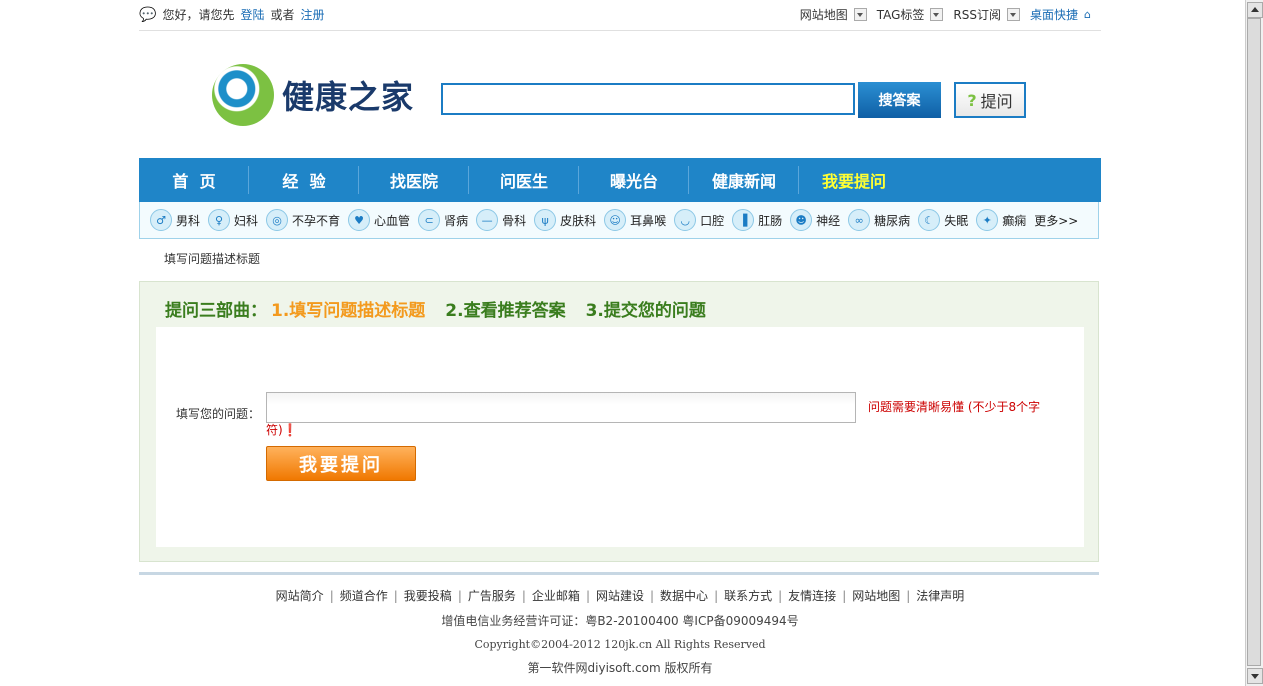 Image resolution: width=1263 pixels, height=686 pixels. What do you see at coordinates (940, 596) in the screenshot?
I see `footer-link: 法律声明` at bounding box center [940, 596].